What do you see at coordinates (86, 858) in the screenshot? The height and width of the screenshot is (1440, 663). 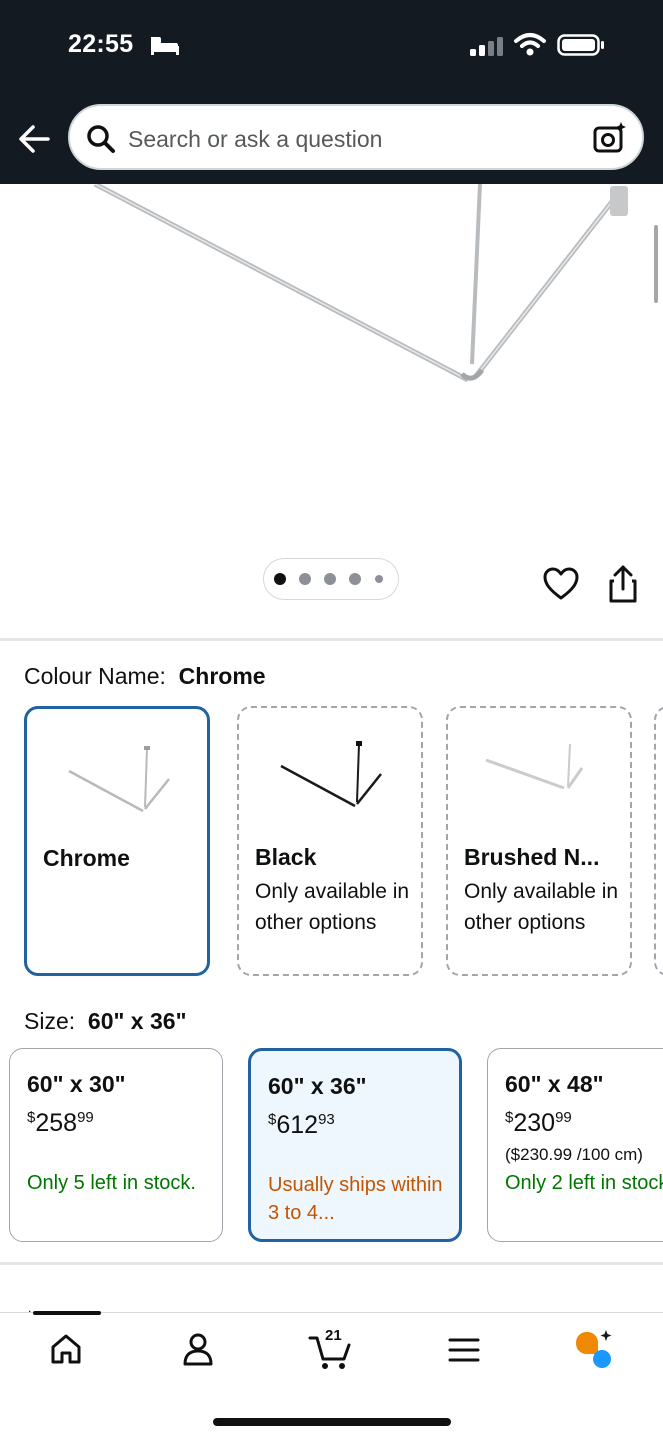 I see `colour-option-name: Chrome` at bounding box center [86, 858].